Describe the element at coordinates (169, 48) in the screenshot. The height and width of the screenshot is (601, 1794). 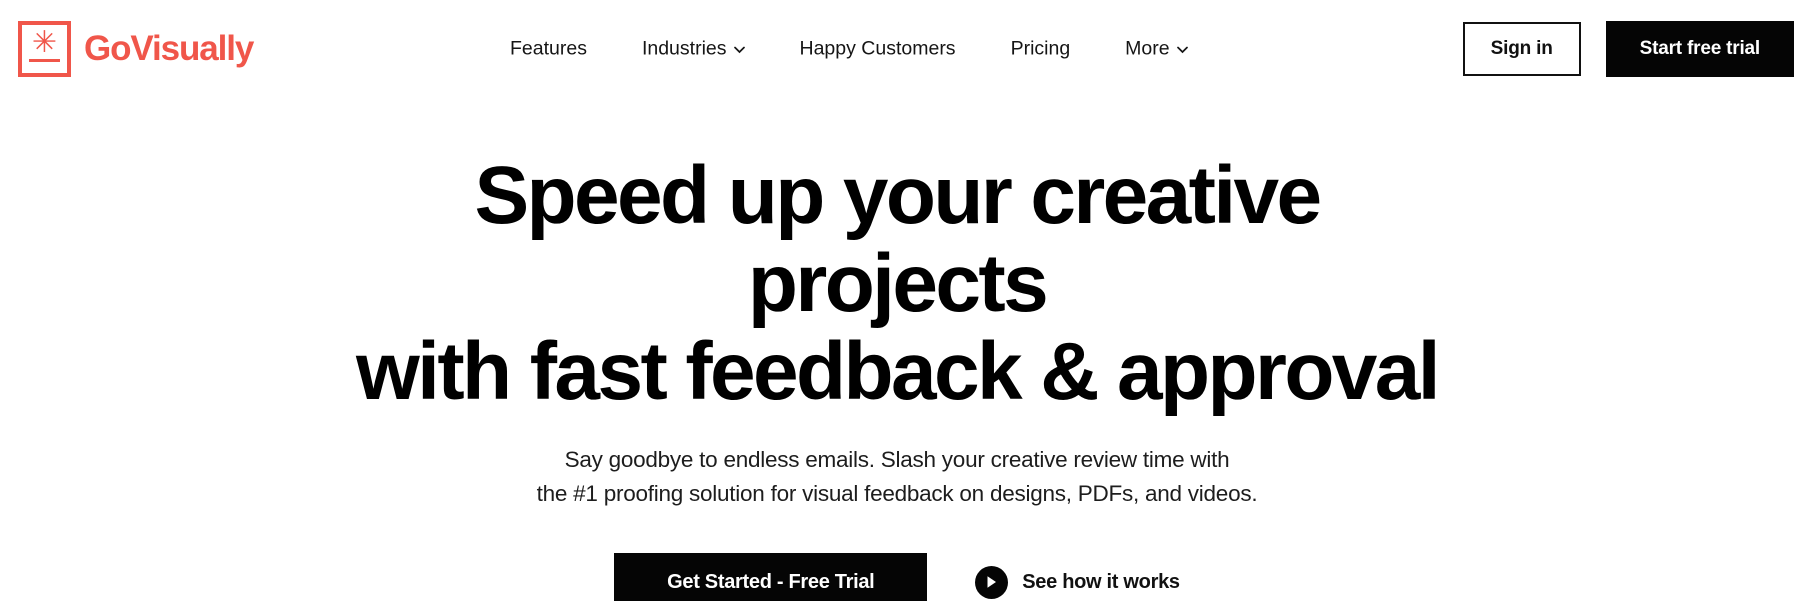
I see `brand-name: GoVisually` at that location.